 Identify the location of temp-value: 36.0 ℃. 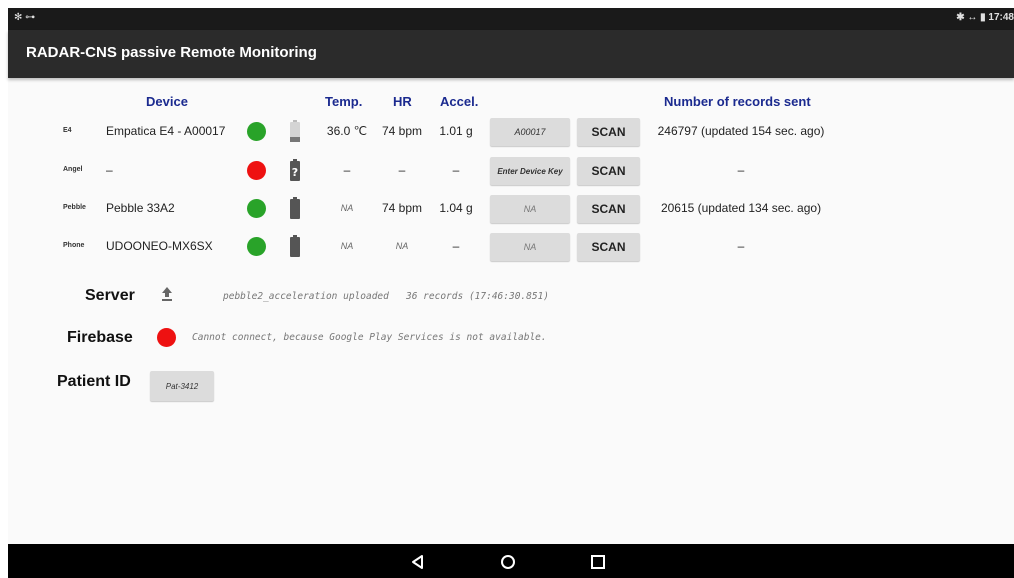
(347, 131).